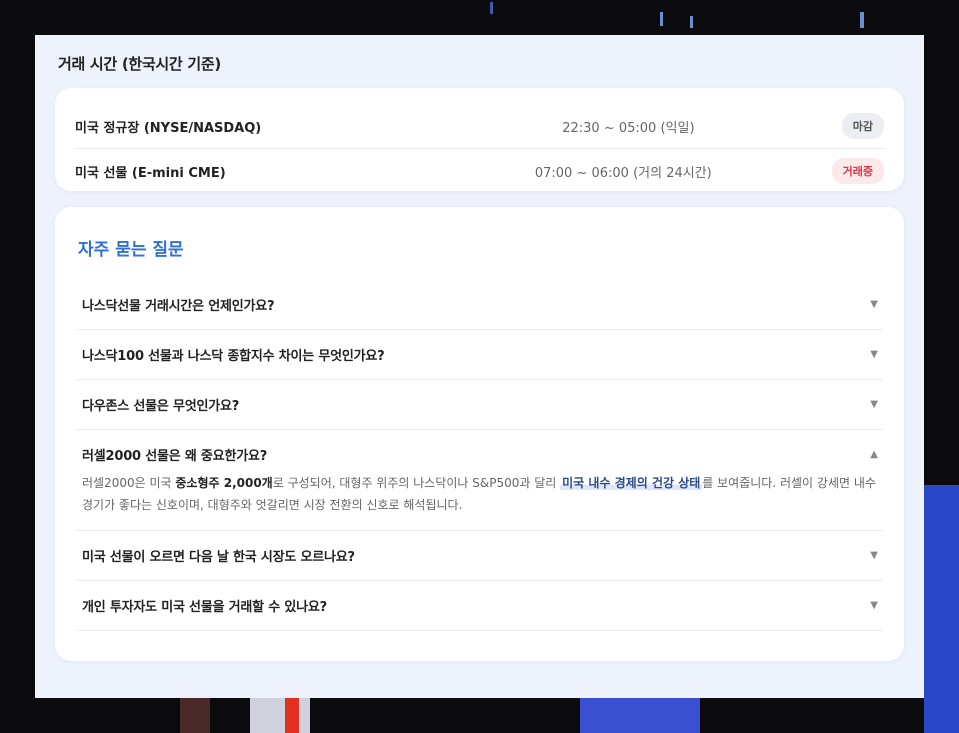 The height and width of the screenshot is (733, 959). Describe the element at coordinates (862, 126) in the screenshot. I see `status-badge-closed: 마감` at that location.